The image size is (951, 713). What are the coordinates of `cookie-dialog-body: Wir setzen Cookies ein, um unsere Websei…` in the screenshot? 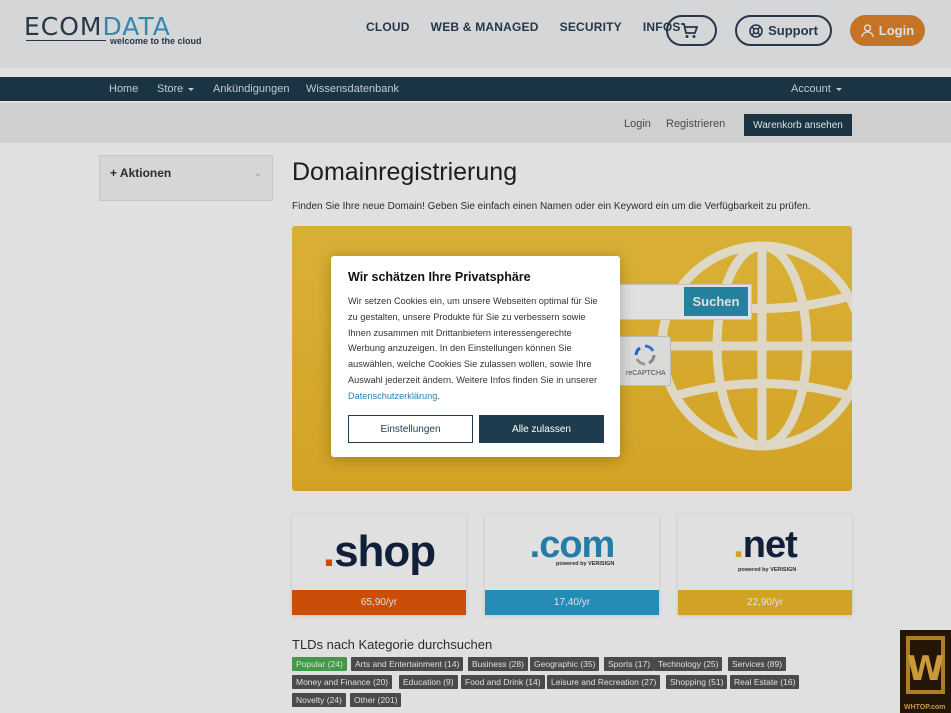 It's located at (478, 349).